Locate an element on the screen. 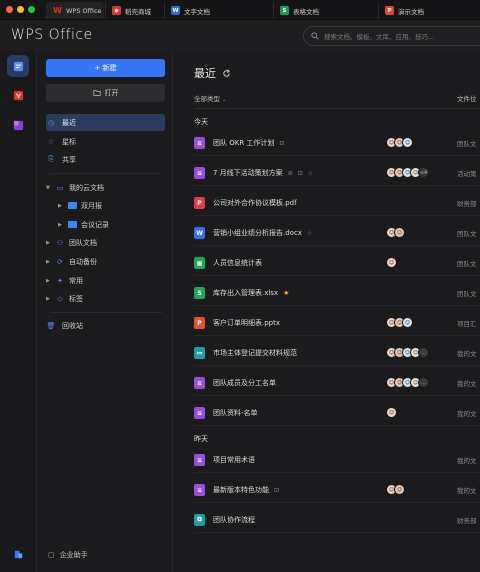  file-row: ⧉ 团队协作流程 财务部 is located at coordinates (337, 520).